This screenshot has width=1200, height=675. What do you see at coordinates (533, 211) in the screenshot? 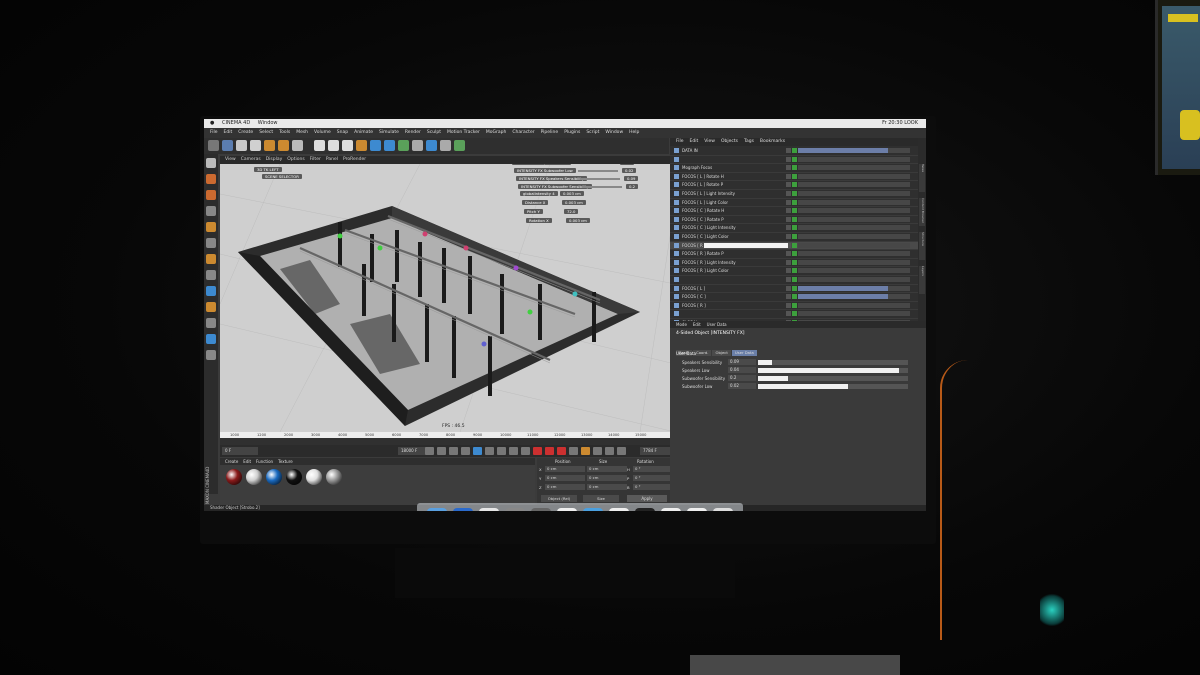
I see `param-label-2: Pitch Y` at bounding box center [533, 211].